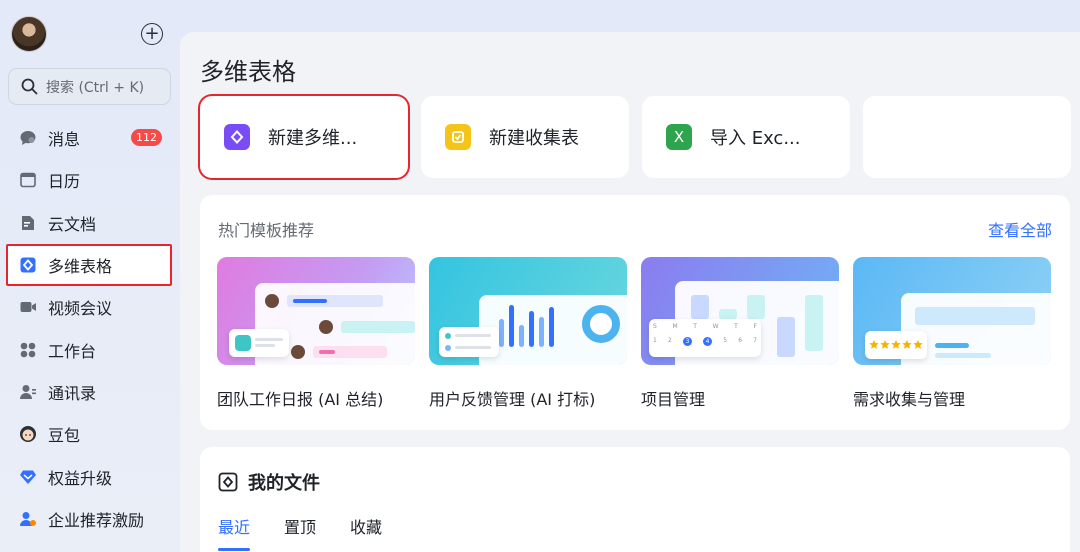  What do you see at coordinates (72, 351) in the screenshot?
I see `sidebar-item-label: 工作台` at bounding box center [72, 351].